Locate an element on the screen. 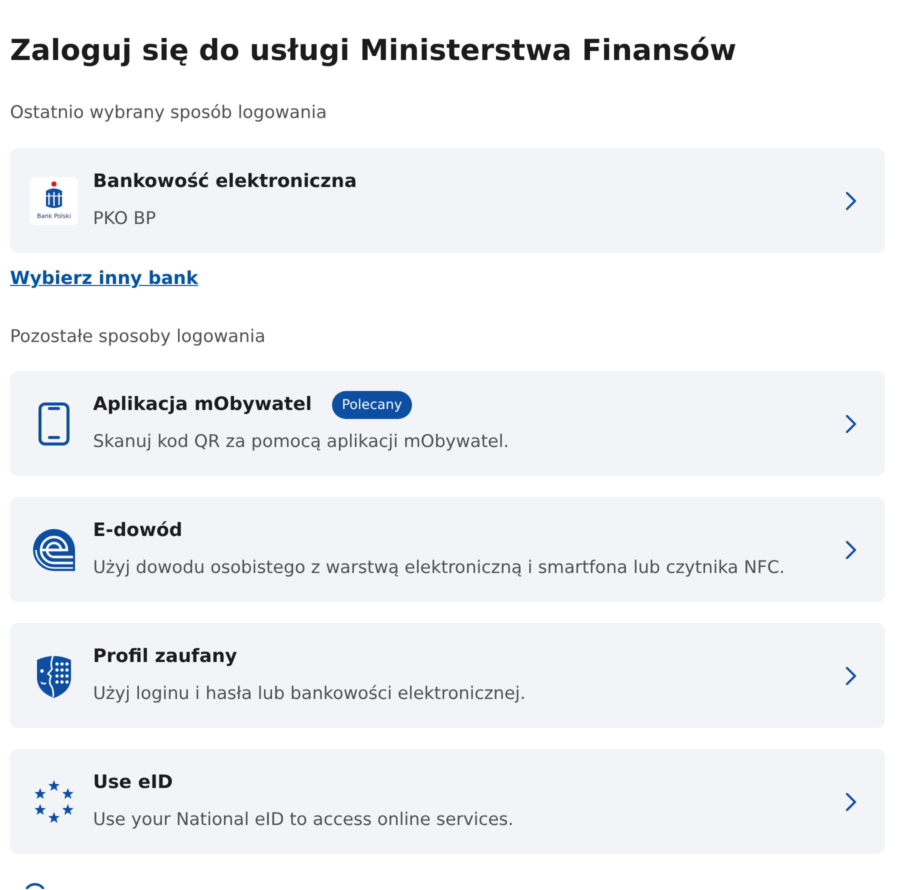 This screenshot has height=890, width=920. emblem-icon is located at coordinates (54, 196).